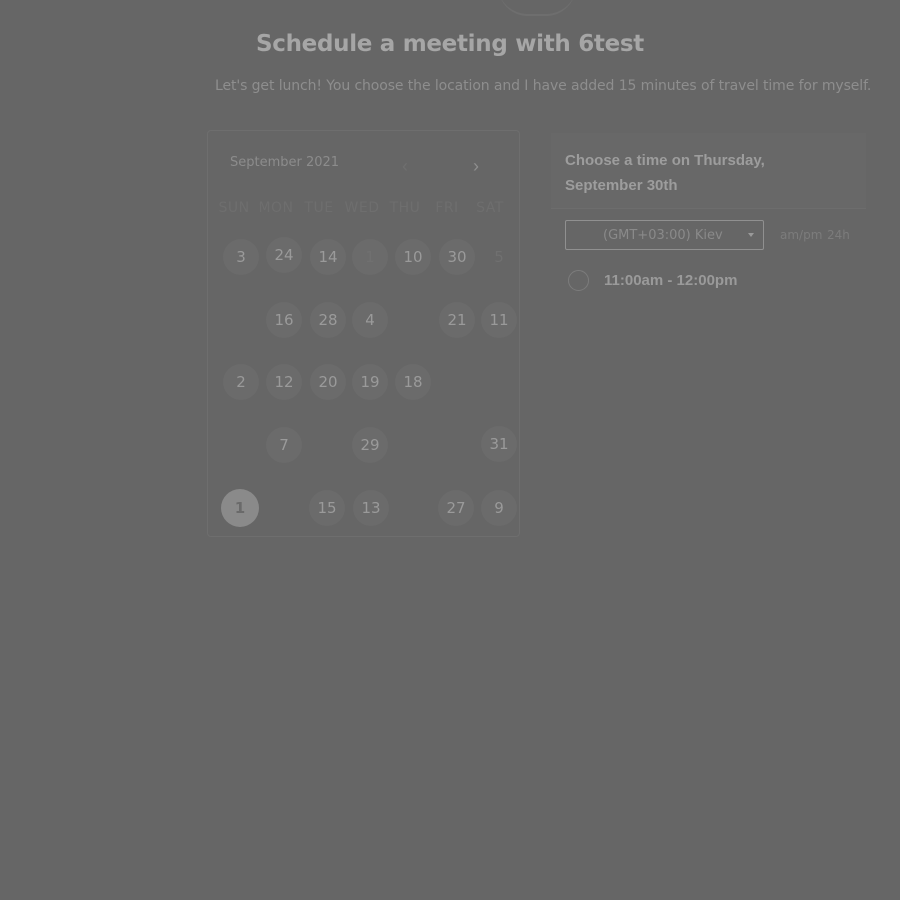  I want to click on calendar-day: 11, so click(499, 320).